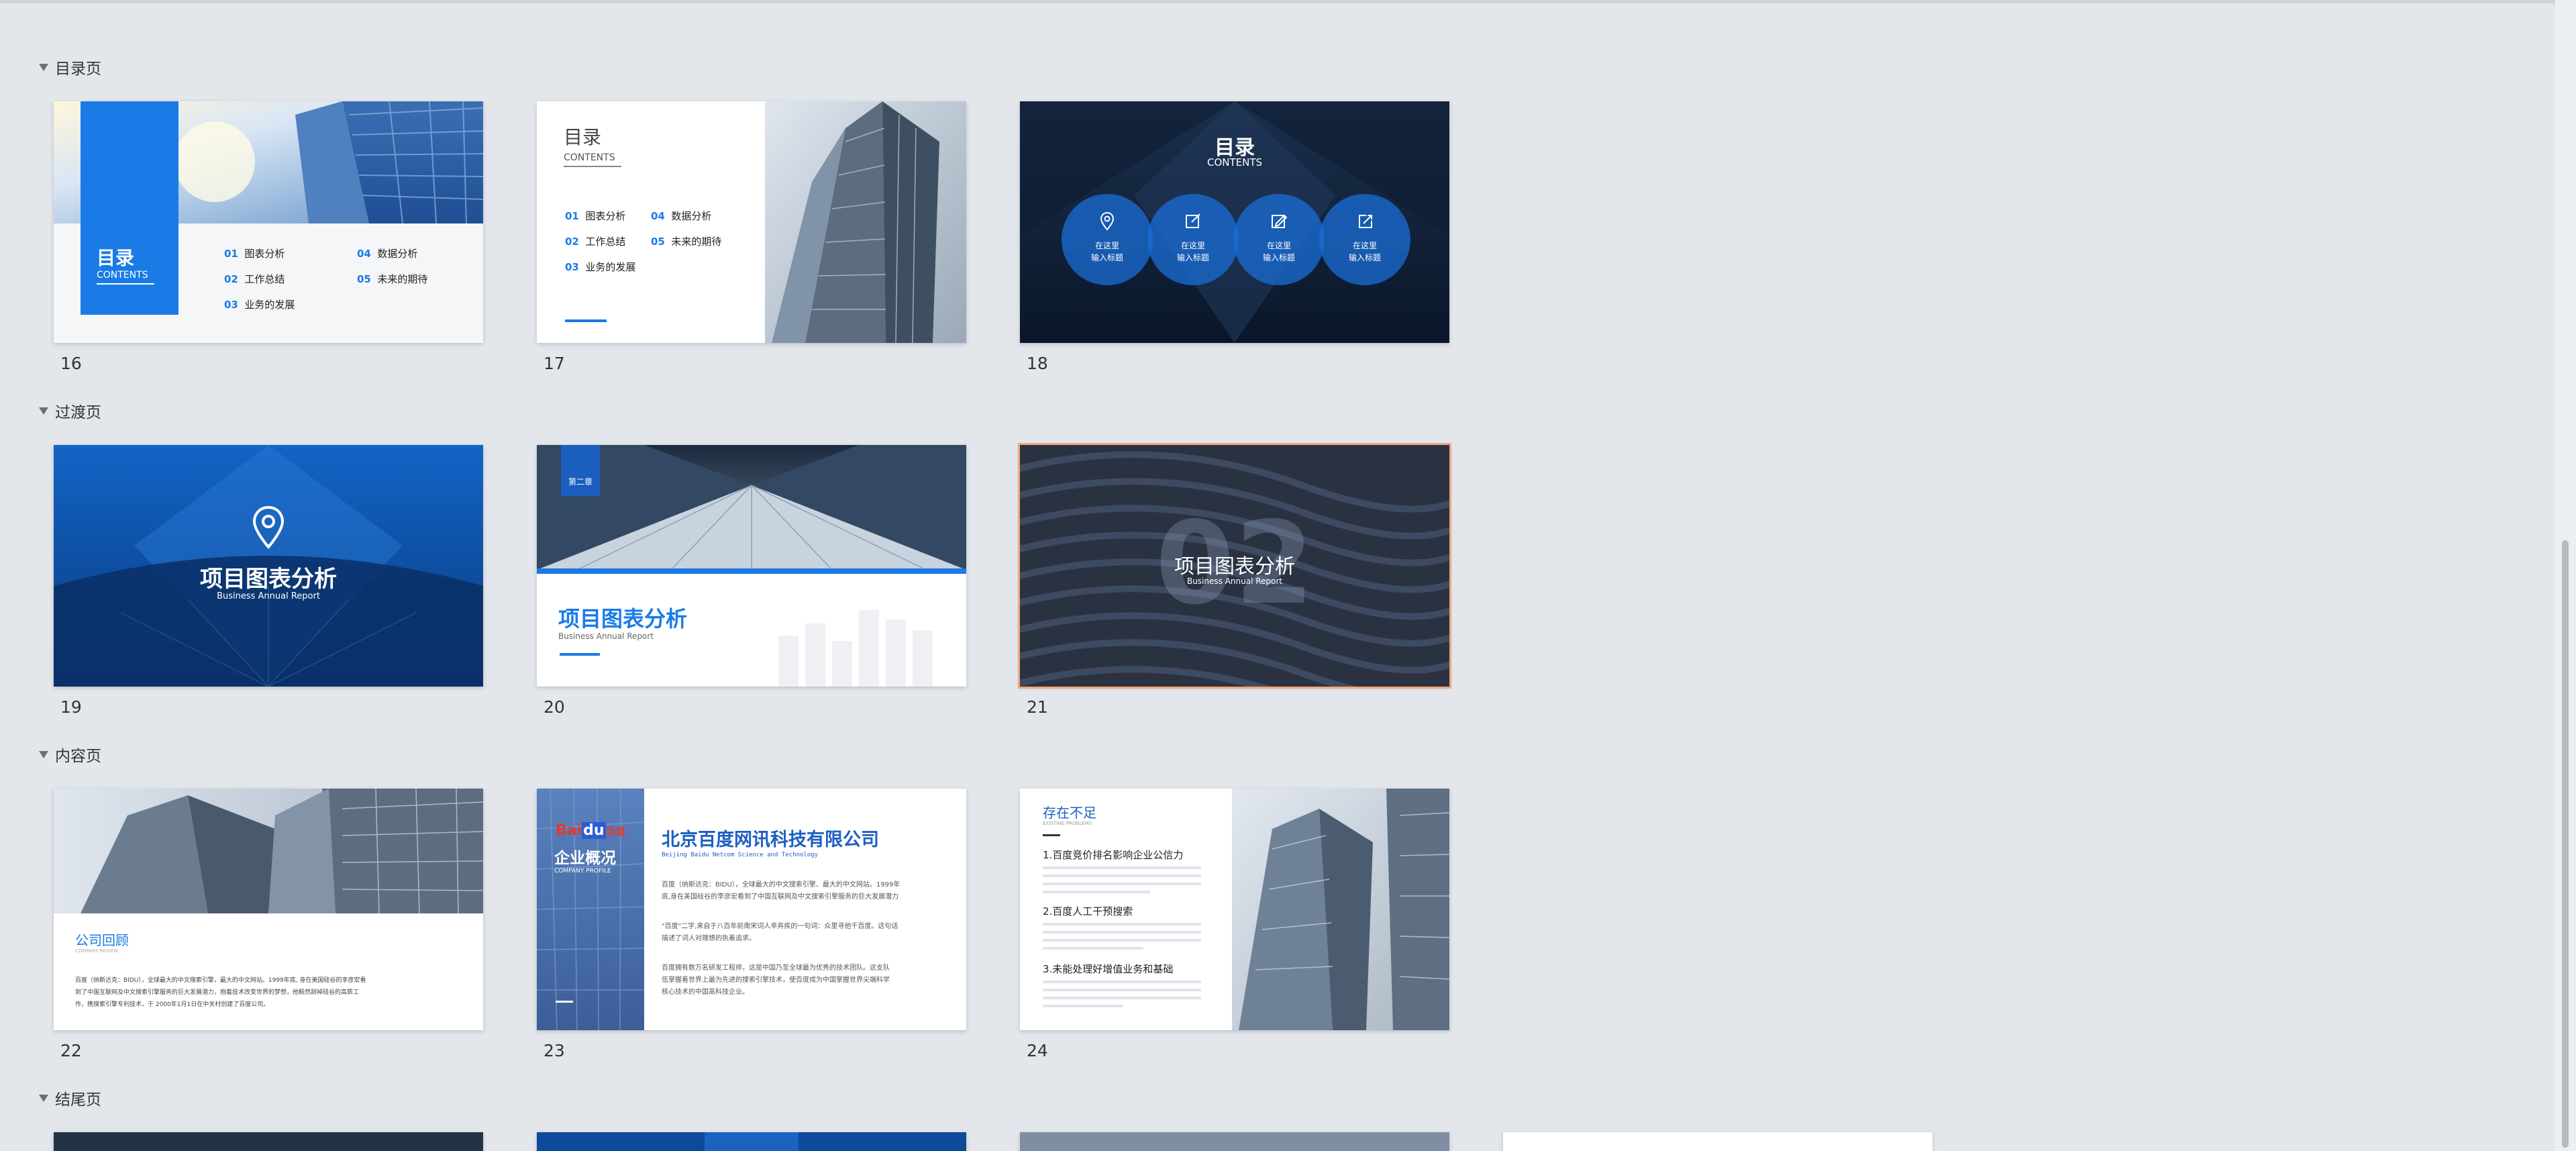  Describe the element at coordinates (1108, 969) in the screenshot. I see `problem-heading: 3.未能处理好增值业务和基础` at that location.